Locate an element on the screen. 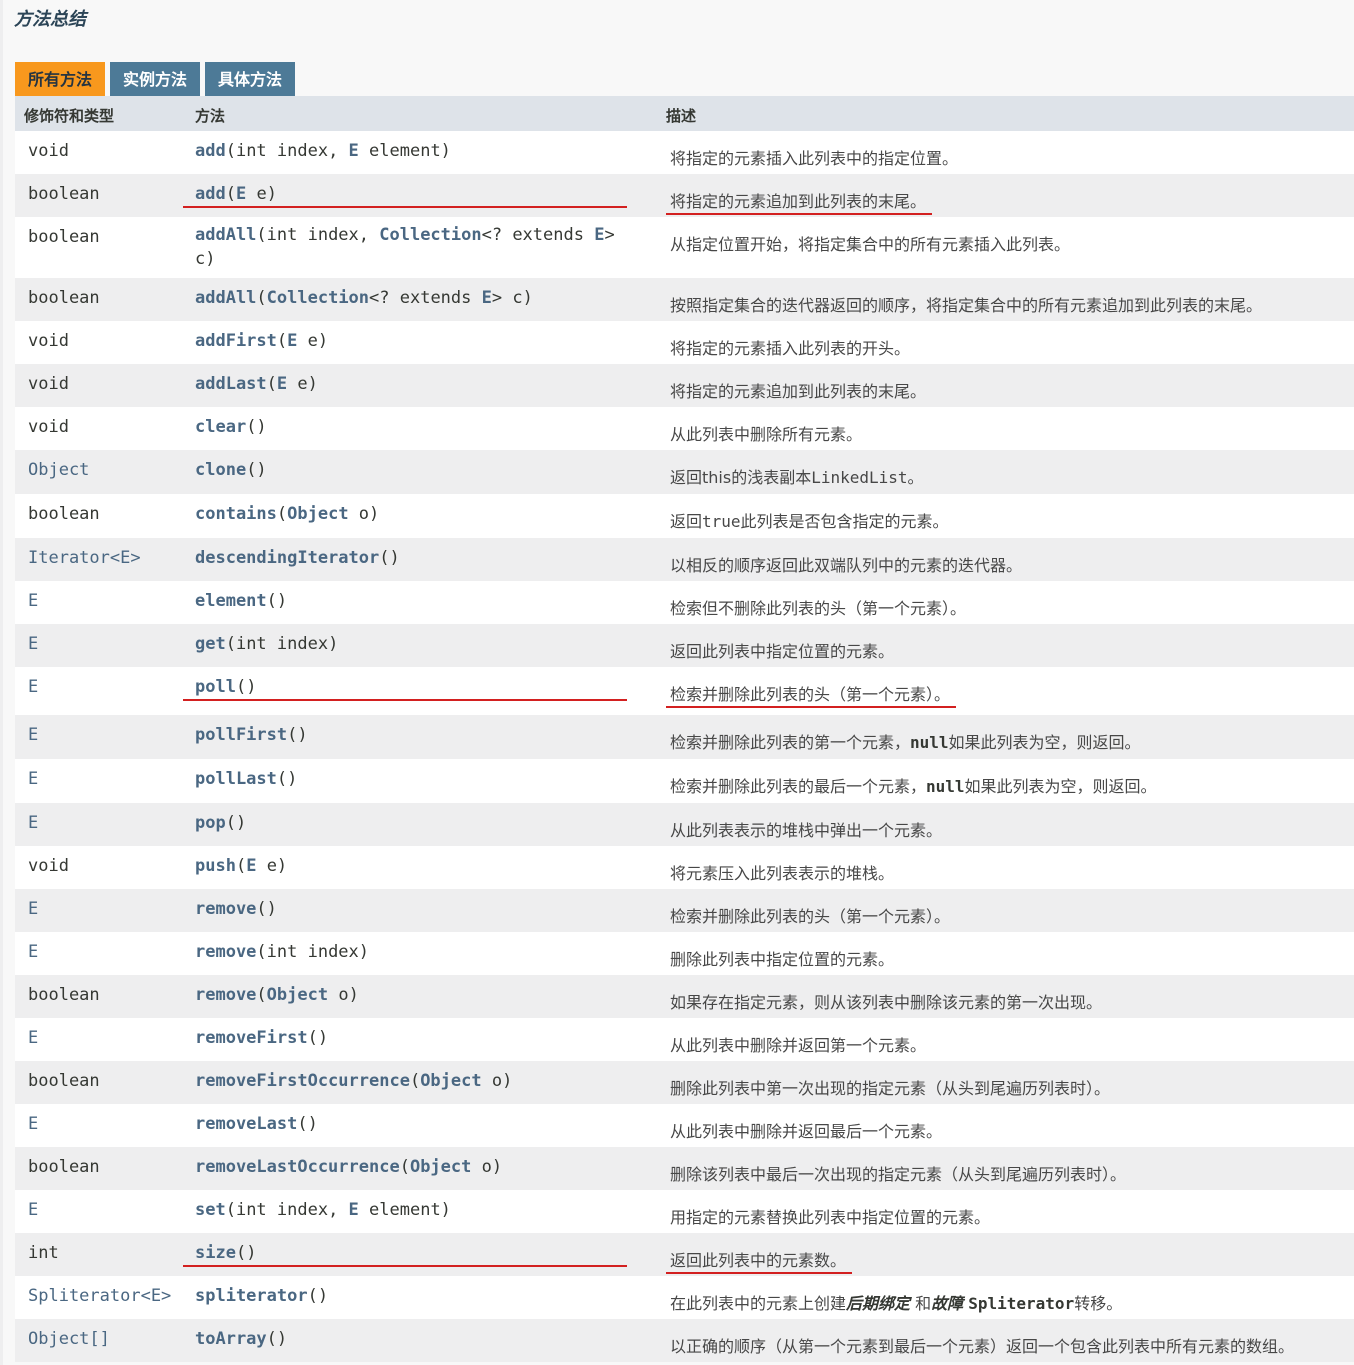  tab-concrete-methods: 具体方法 is located at coordinates (250, 79).